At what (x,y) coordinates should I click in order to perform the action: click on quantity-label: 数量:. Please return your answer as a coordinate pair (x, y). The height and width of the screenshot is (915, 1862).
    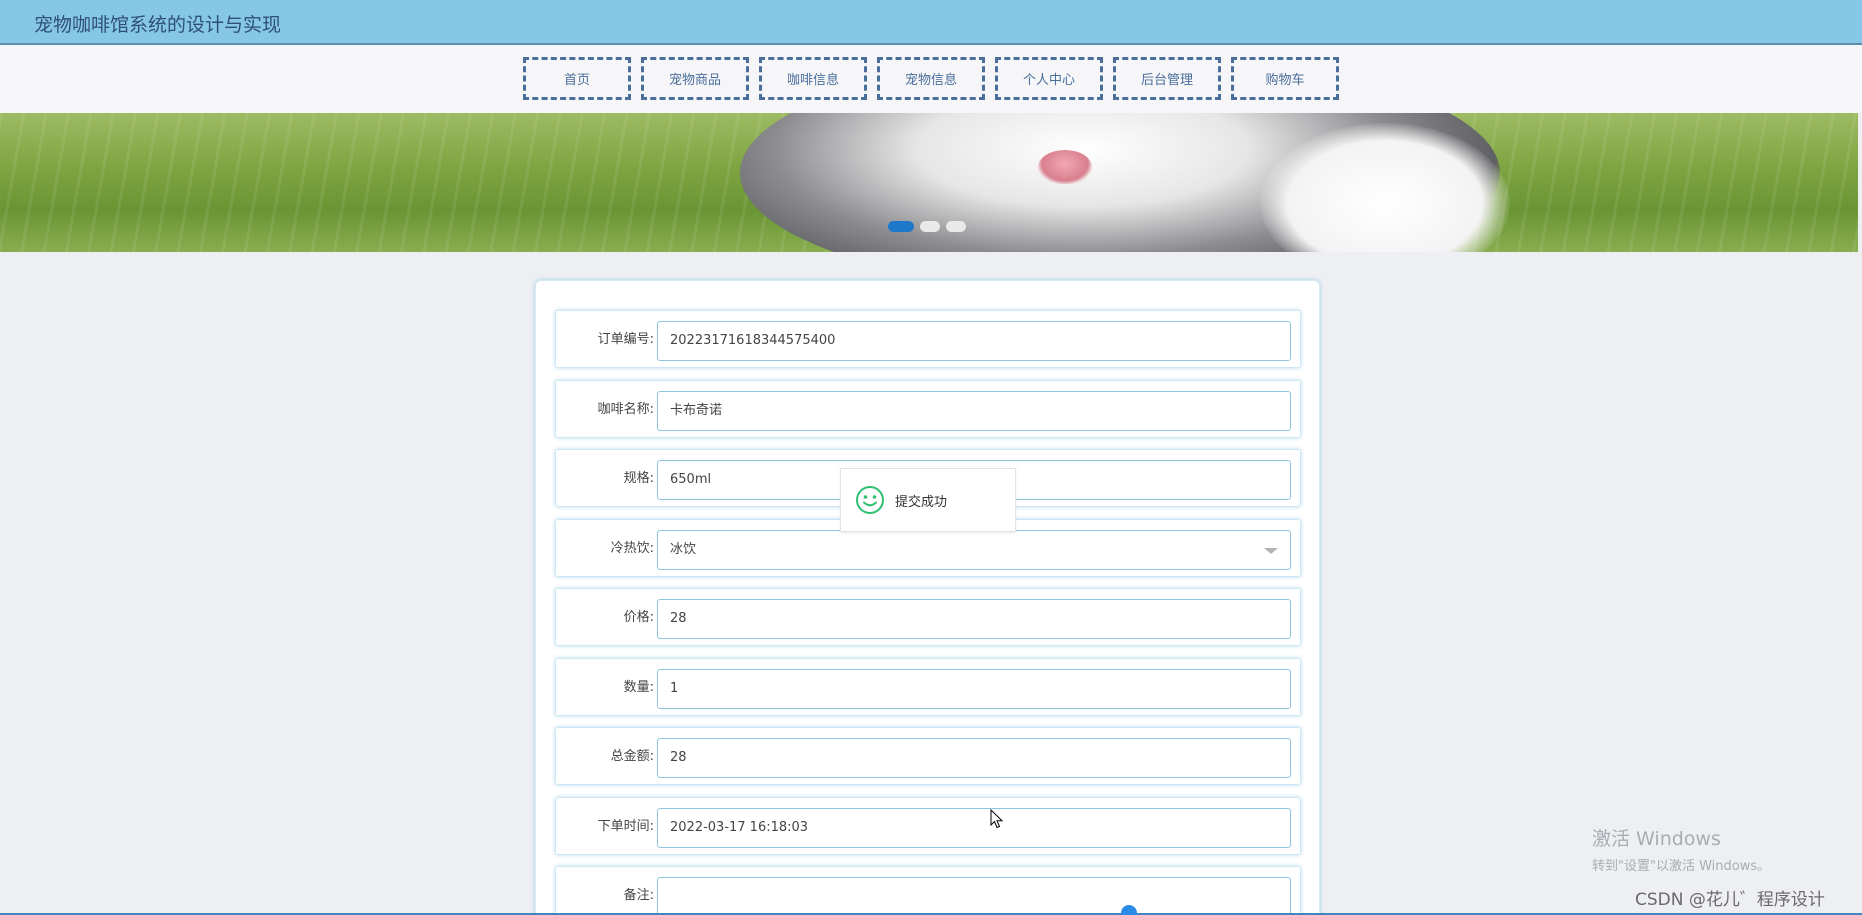
    Looking at the image, I should click on (638, 687).